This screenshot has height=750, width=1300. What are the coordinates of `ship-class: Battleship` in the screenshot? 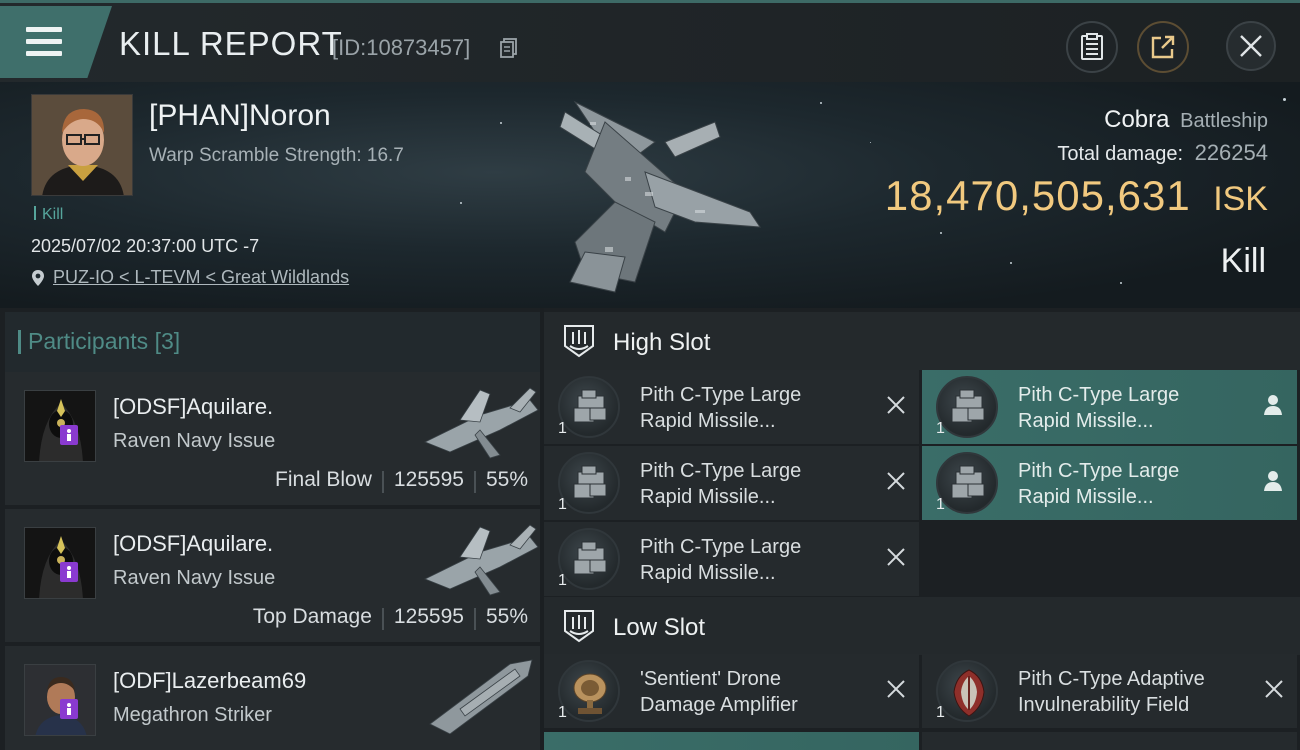 It's located at (1224, 121).